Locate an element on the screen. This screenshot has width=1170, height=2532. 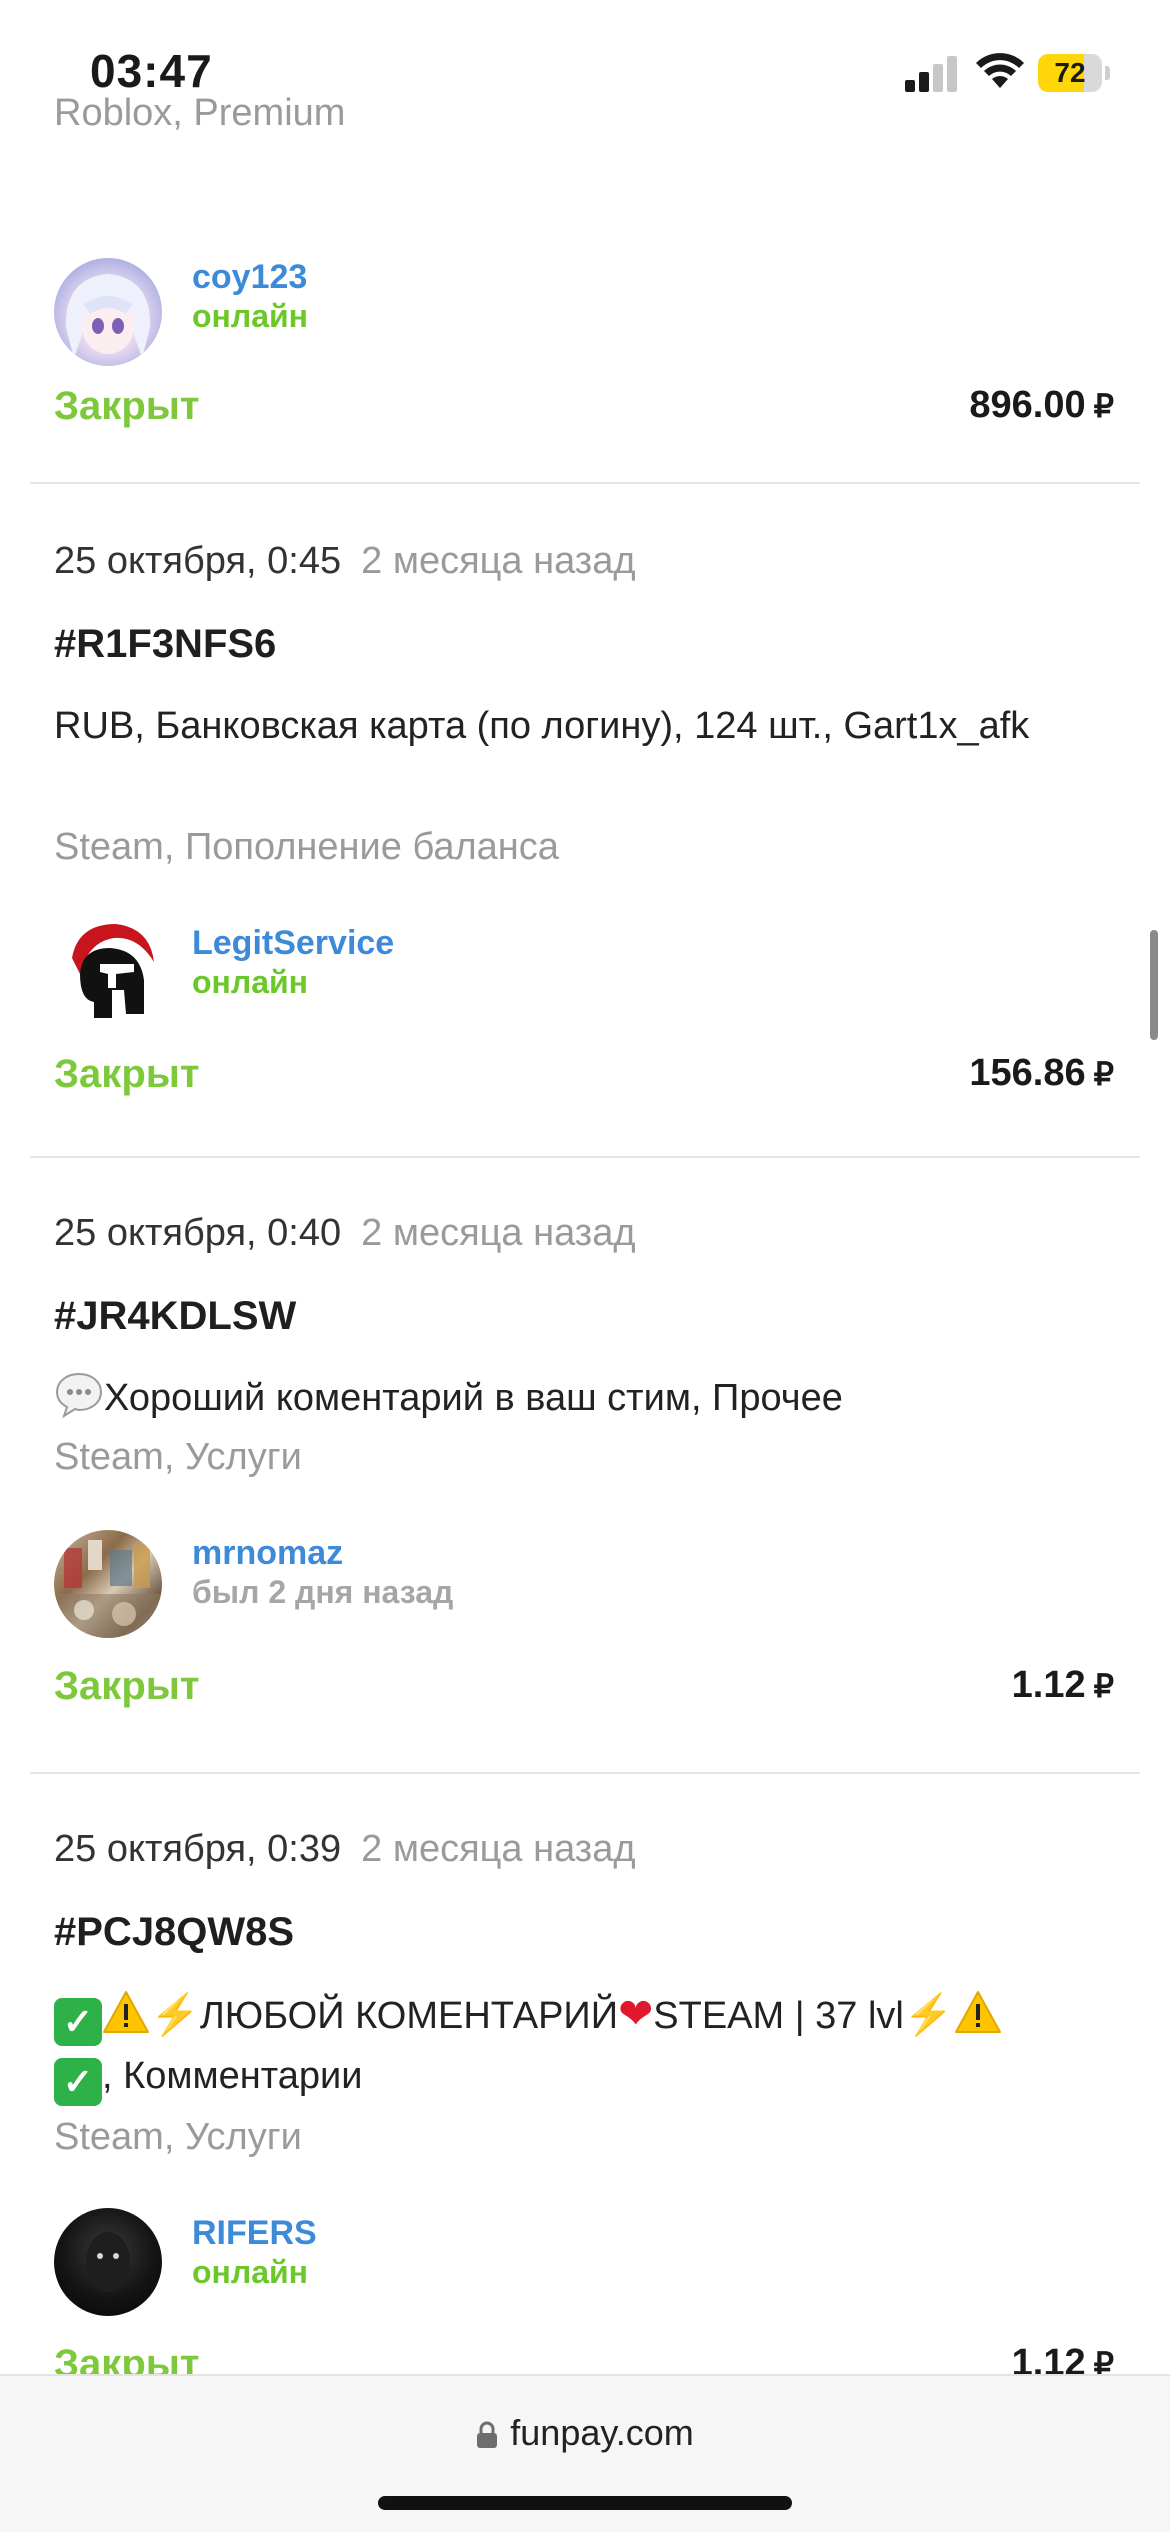
scroll-indicator is located at coordinates (1154, 985).